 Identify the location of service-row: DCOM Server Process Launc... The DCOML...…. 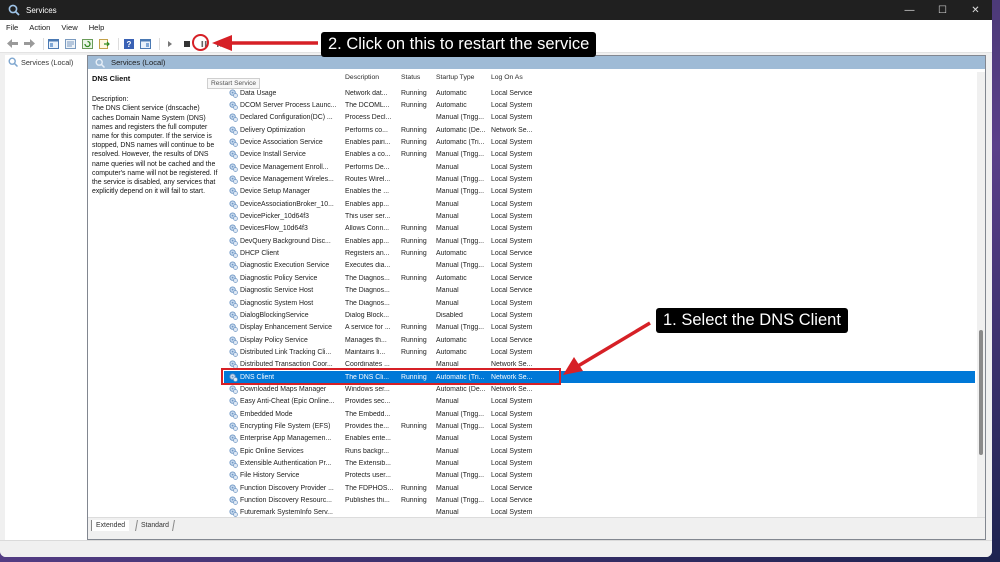
(599, 105).